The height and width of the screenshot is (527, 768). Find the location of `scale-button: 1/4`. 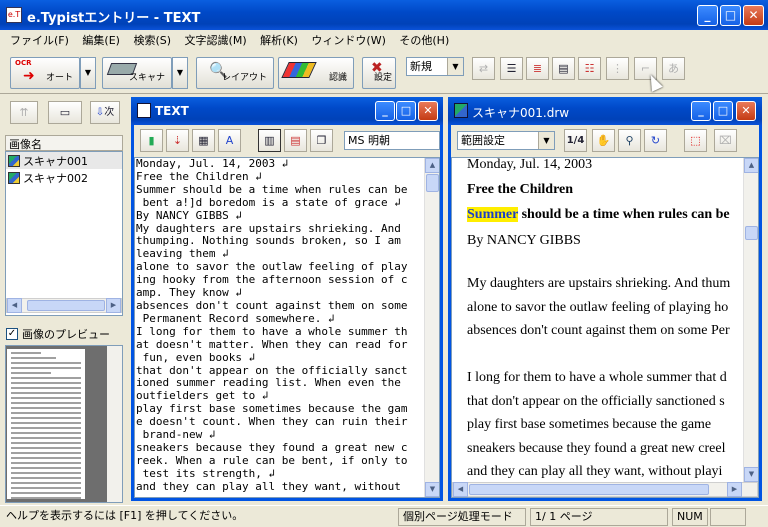

scale-button: 1/4 is located at coordinates (575, 140).